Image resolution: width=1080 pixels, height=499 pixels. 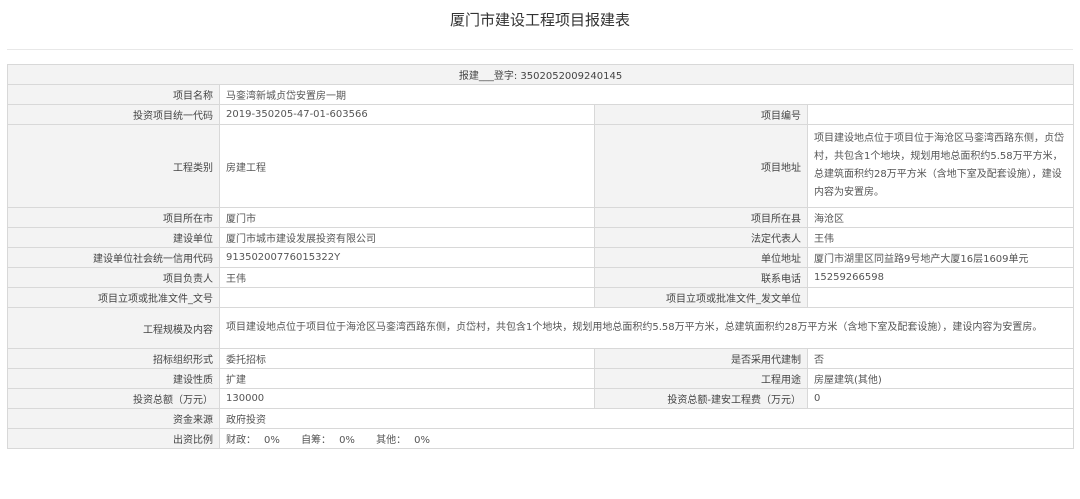 What do you see at coordinates (241, 440) in the screenshot?
I see `finance-ratio-label: 财政：` at bounding box center [241, 440].